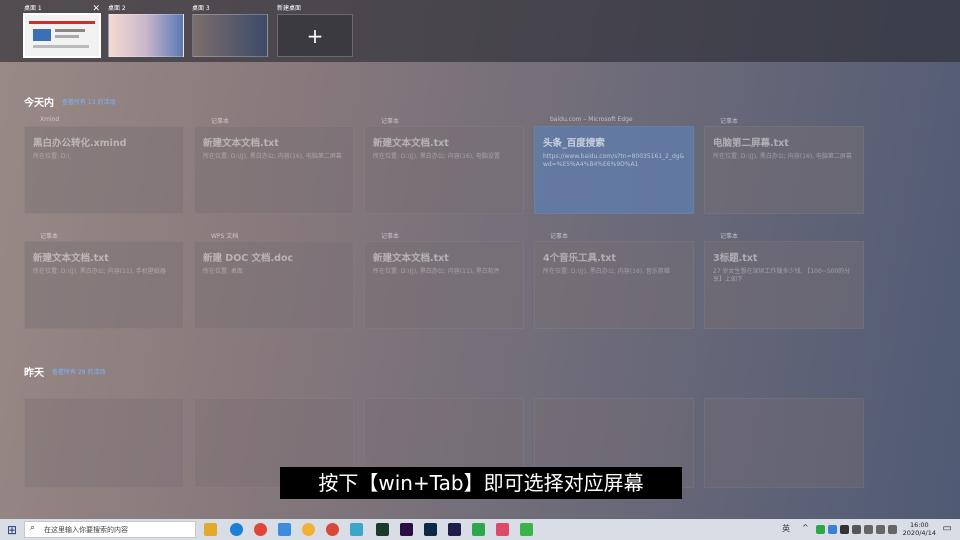  What do you see at coordinates (96, 9) in the screenshot?
I see `close-icon: ✕` at bounding box center [96, 9].